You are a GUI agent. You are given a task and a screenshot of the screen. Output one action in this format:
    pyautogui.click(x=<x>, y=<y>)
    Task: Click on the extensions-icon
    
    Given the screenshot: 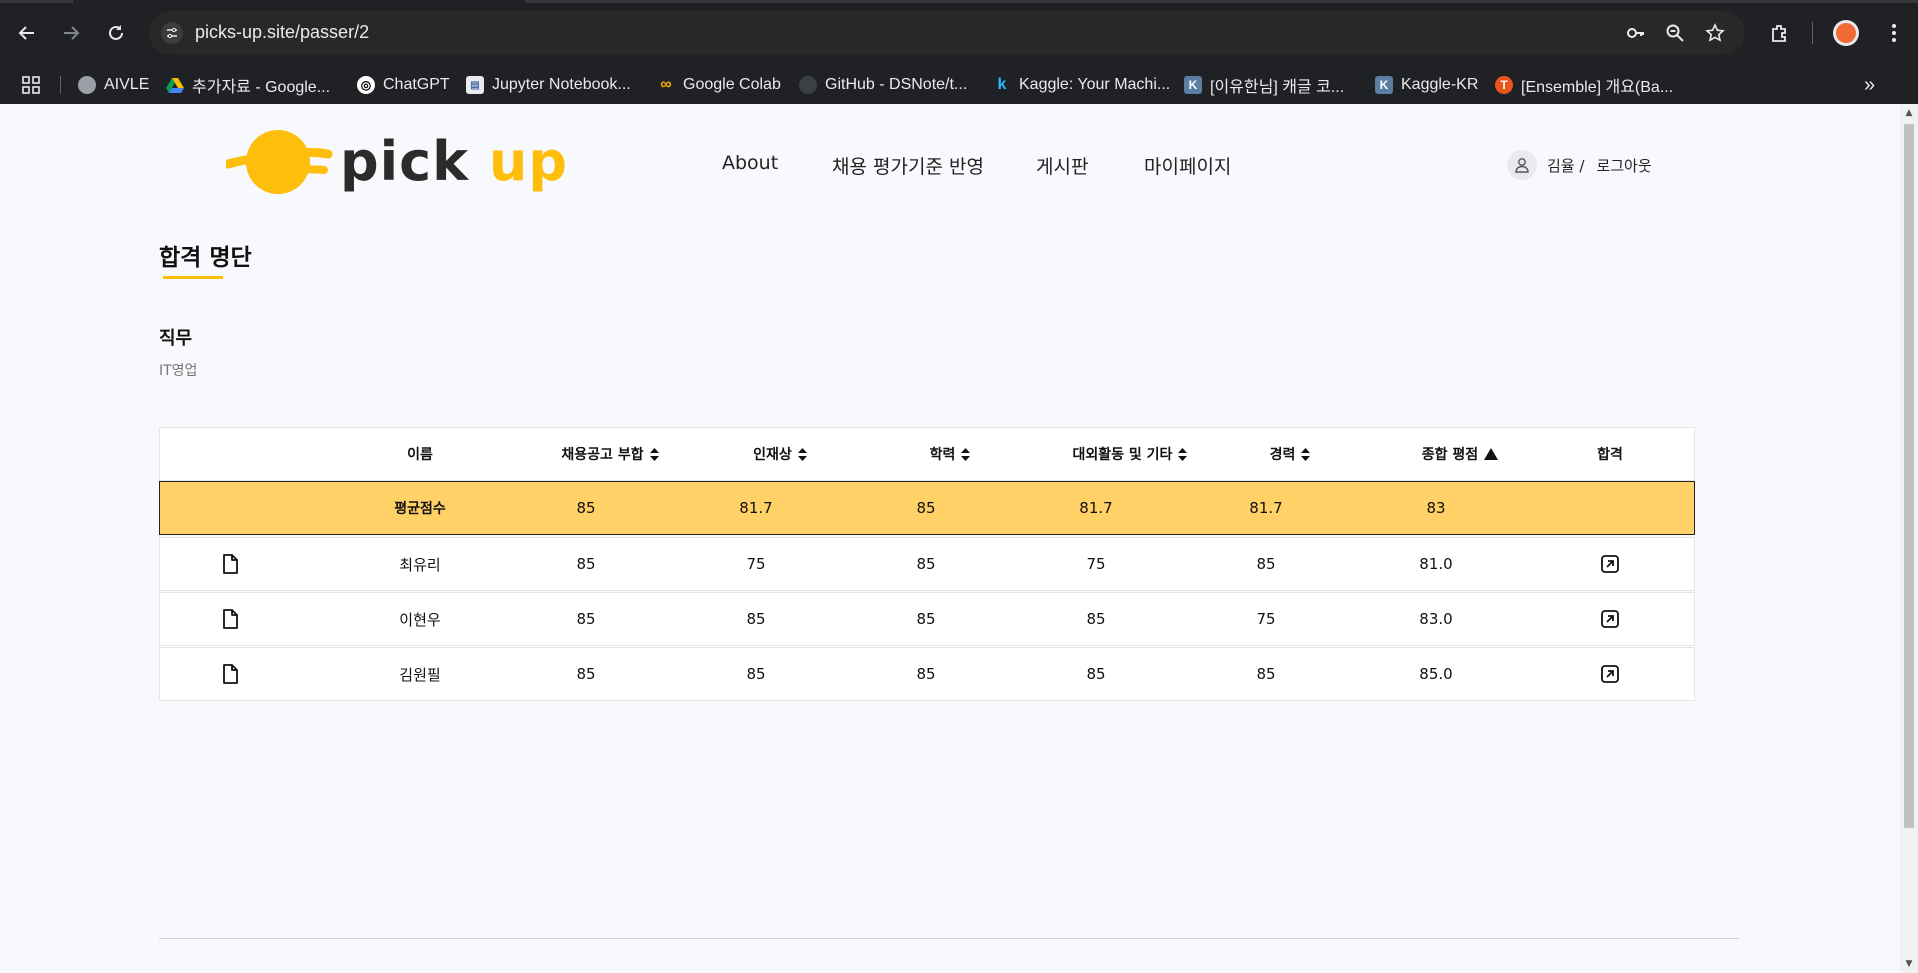 What is the action you would take?
    pyautogui.click(x=1780, y=33)
    